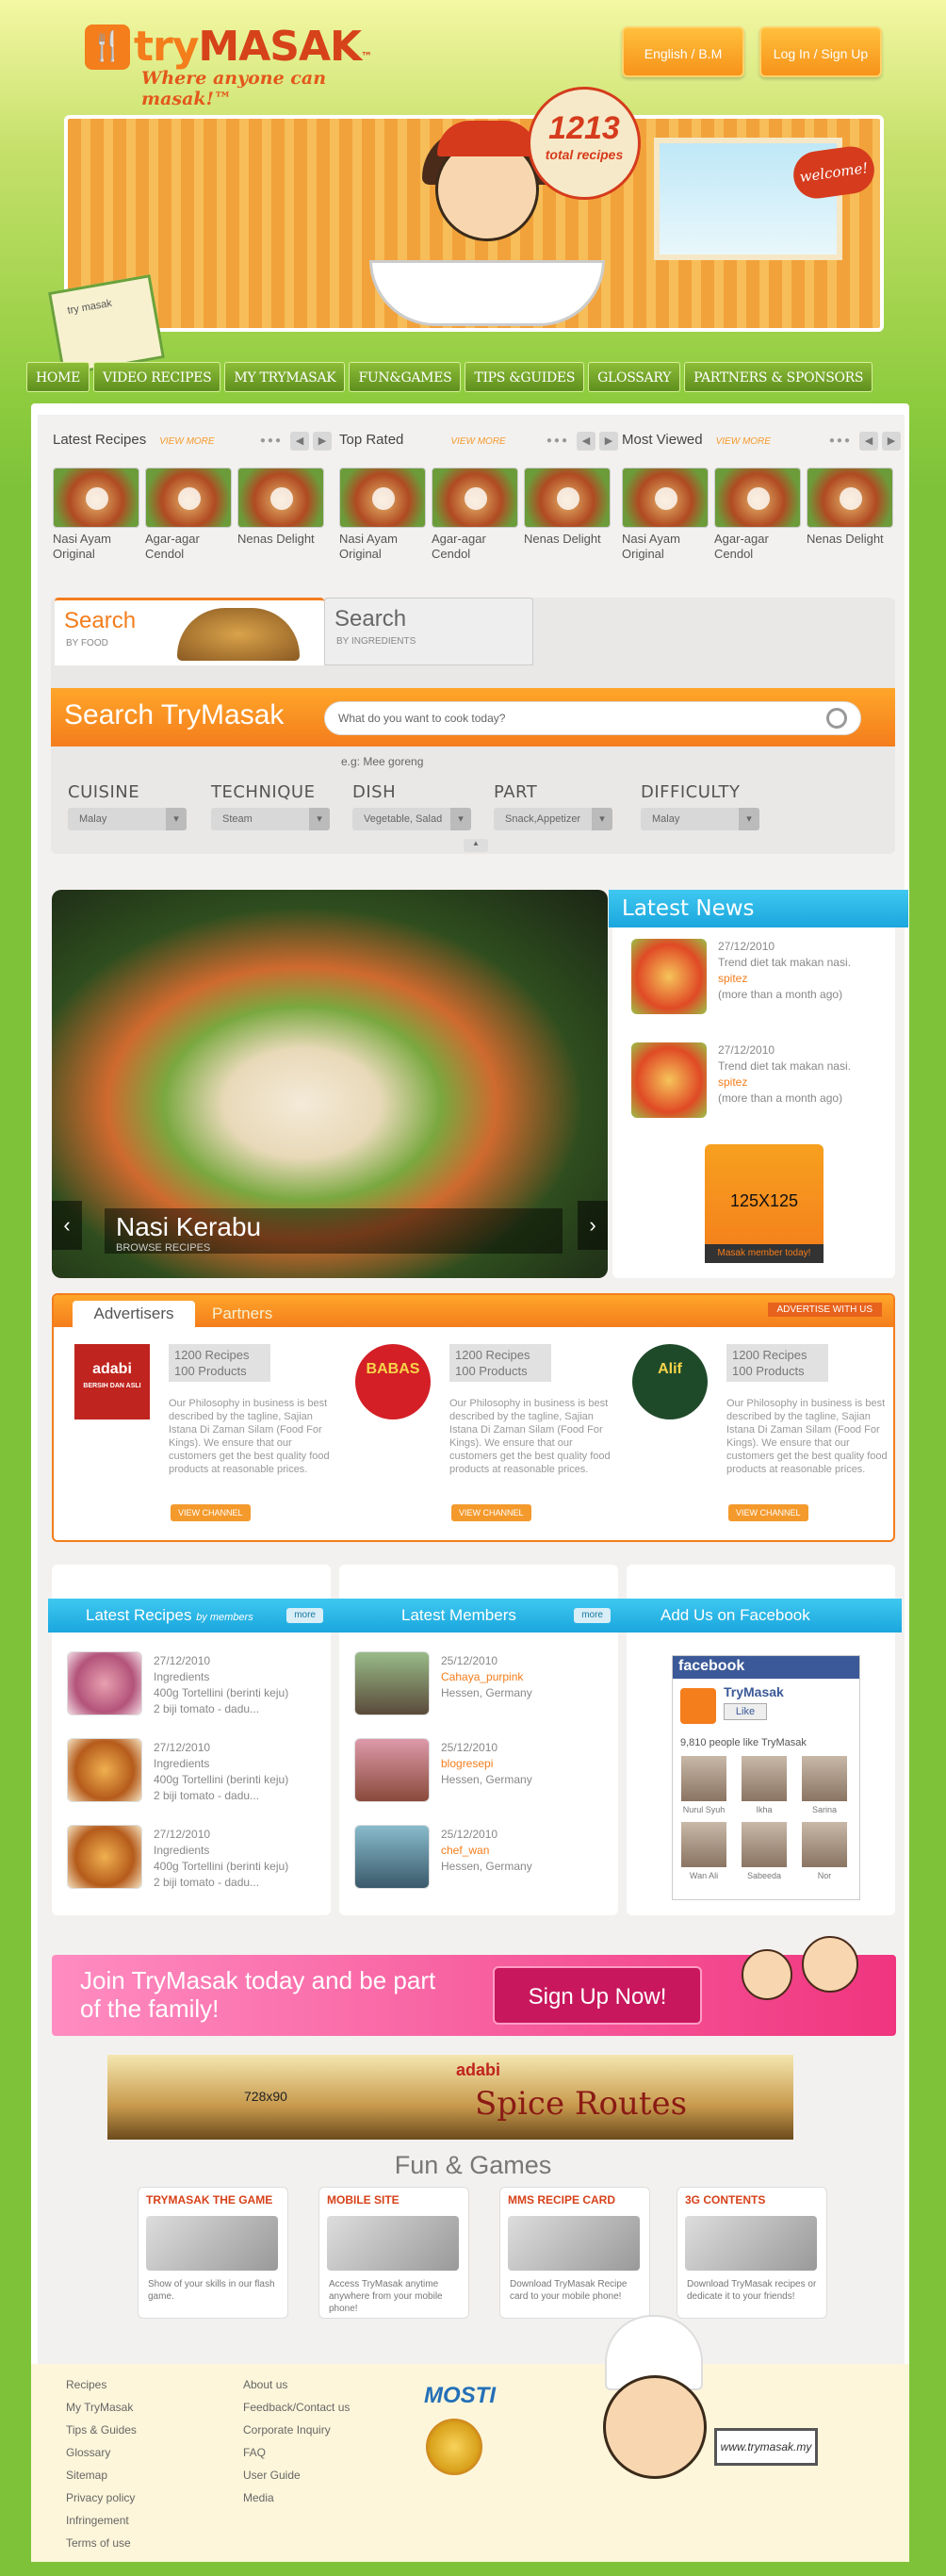 The image size is (946, 2576). I want to click on nav-fun-games: FUN&GAMES, so click(405, 377).